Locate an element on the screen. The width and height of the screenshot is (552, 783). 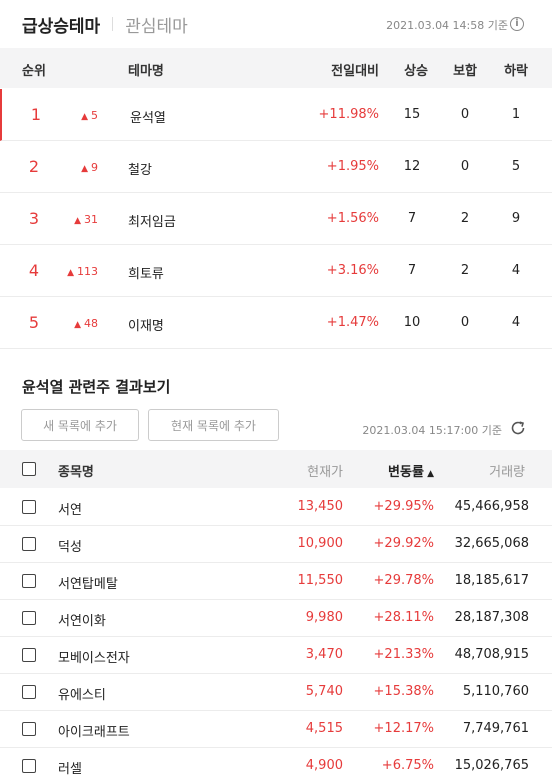
stock-volume: 28,187,308 is located at coordinates (491, 617).